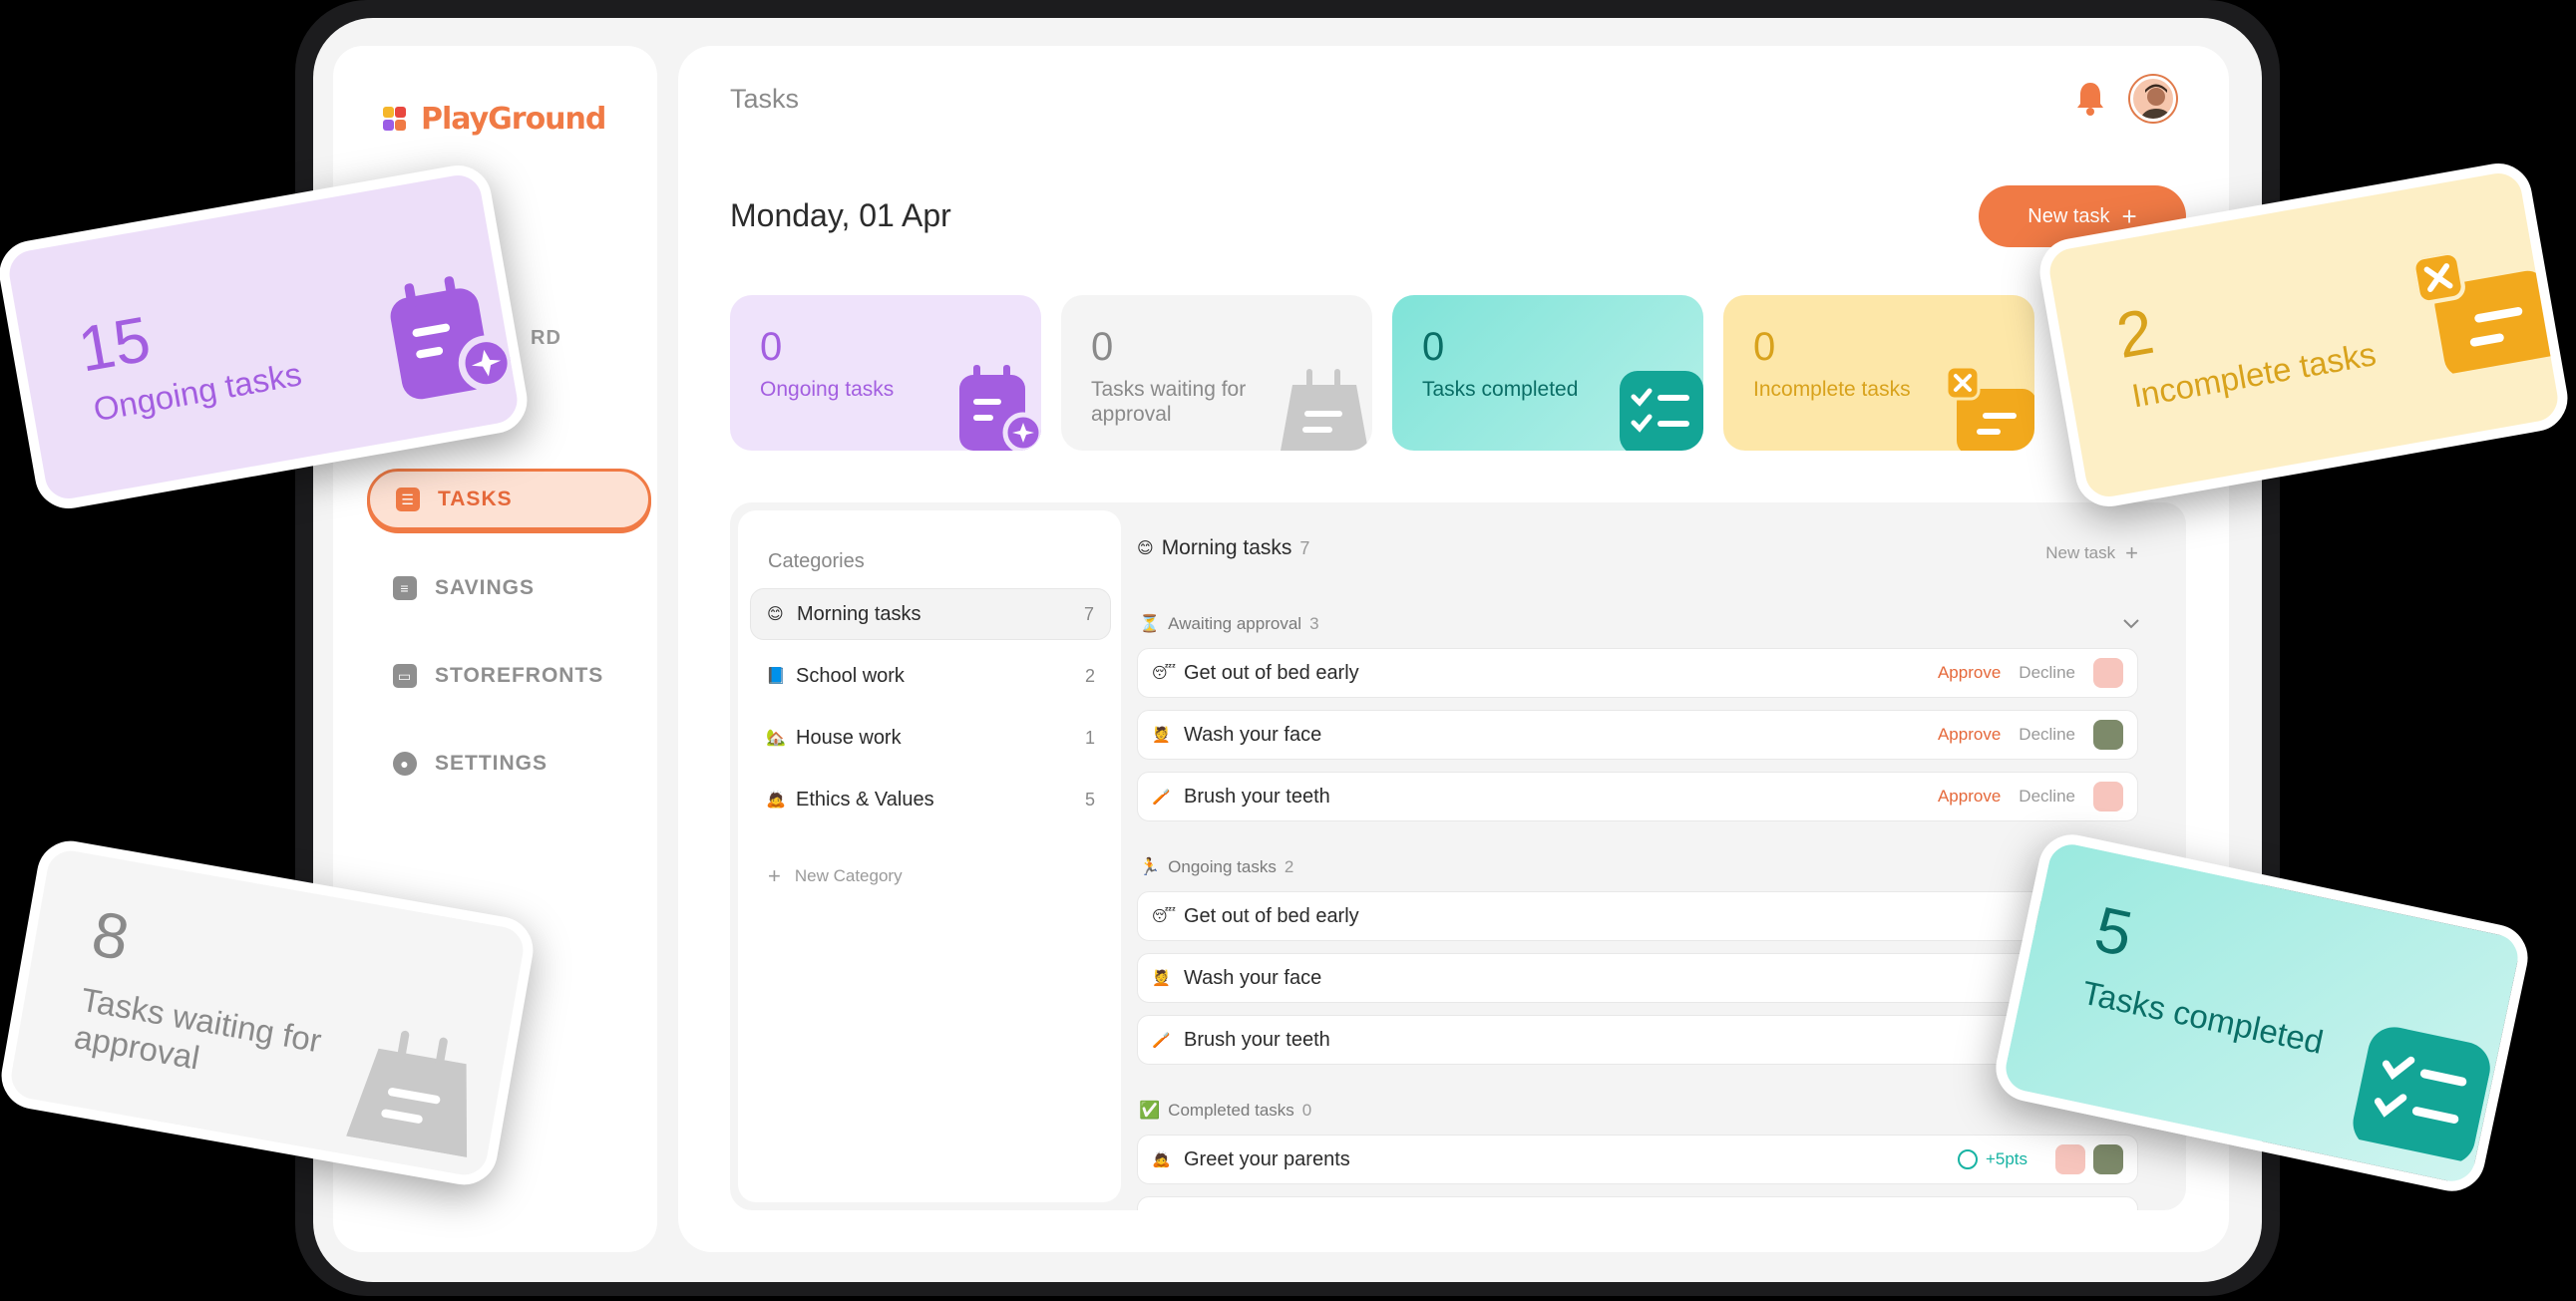  What do you see at coordinates (859, 613) in the screenshot?
I see `category-label: Morning tasks` at bounding box center [859, 613].